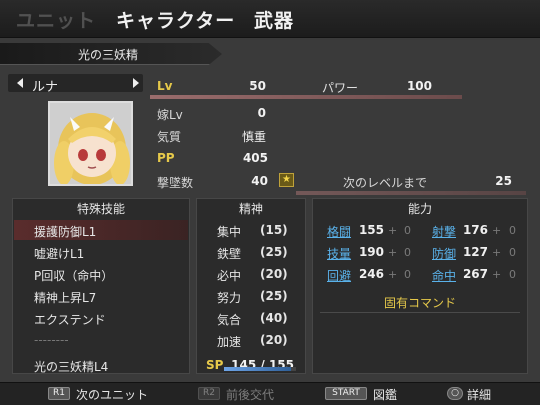 Image resolution: width=540 pixels, height=405 pixels. Describe the element at coordinates (73, 275) in the screenshot. I see `skill-item: P回収（命中）` at that location.